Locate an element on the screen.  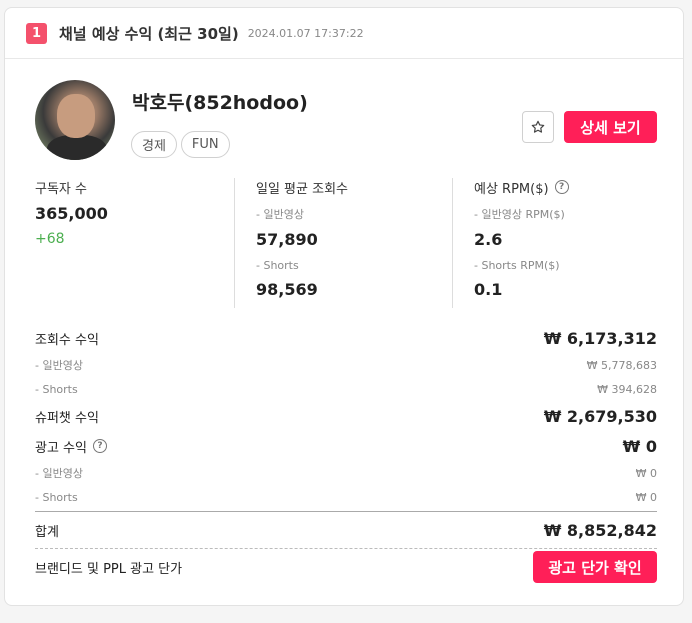
view-revenue-label: 조회수 수익 is located at coordinates (67, 340).